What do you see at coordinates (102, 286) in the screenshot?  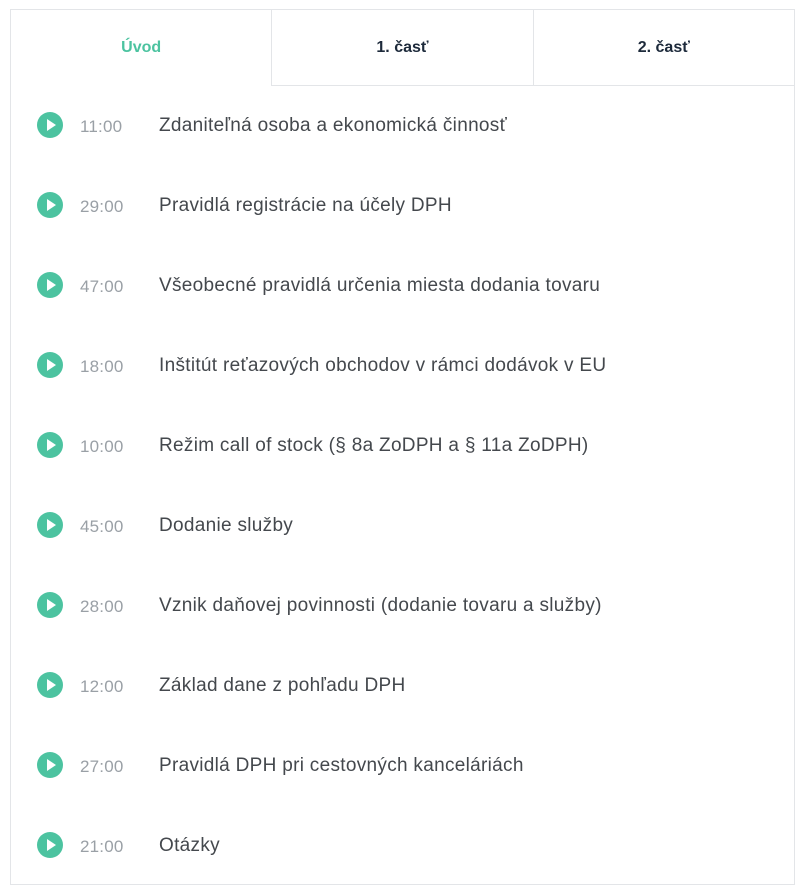 I see `lesson-duration: 47:00` at bounding box center [102, 286].